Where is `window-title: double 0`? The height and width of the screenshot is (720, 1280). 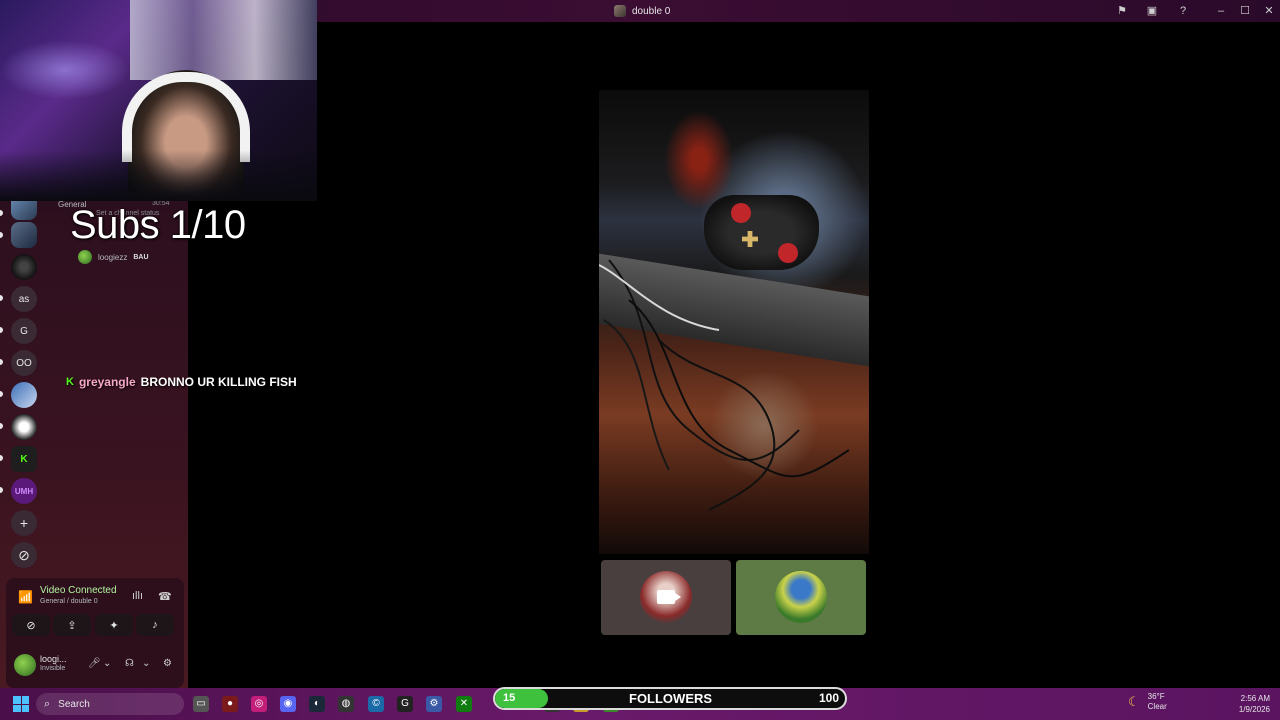
window-title: double 0 is located at coordinates (642, 11).